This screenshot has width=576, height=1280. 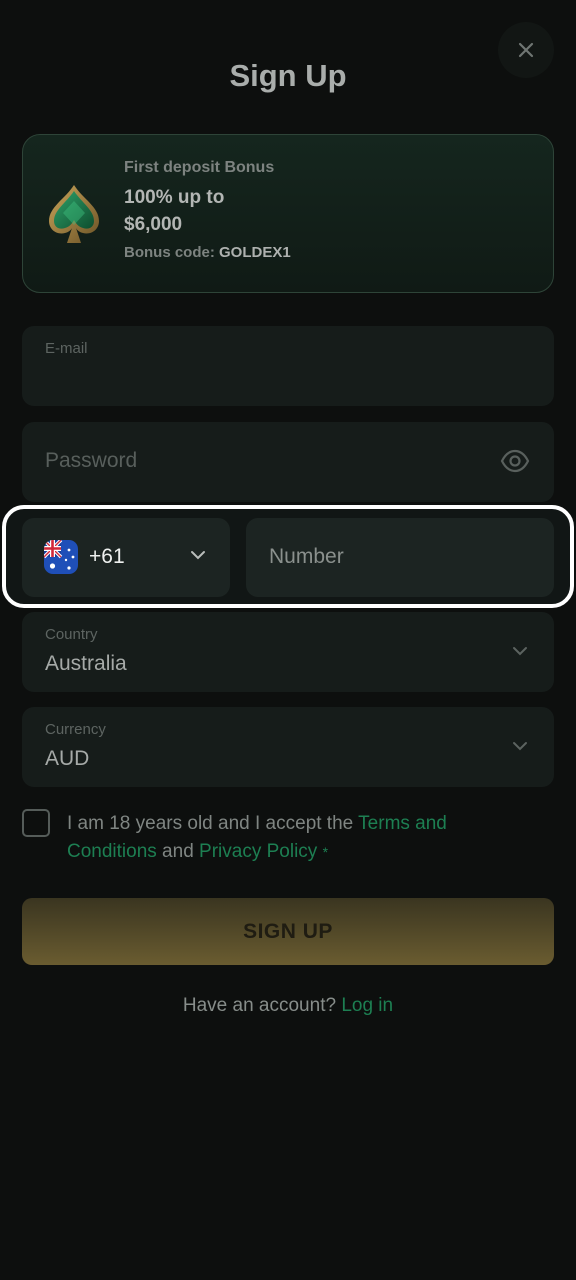 I want to click on australia-flag-icon, so click(x=61, y=557).